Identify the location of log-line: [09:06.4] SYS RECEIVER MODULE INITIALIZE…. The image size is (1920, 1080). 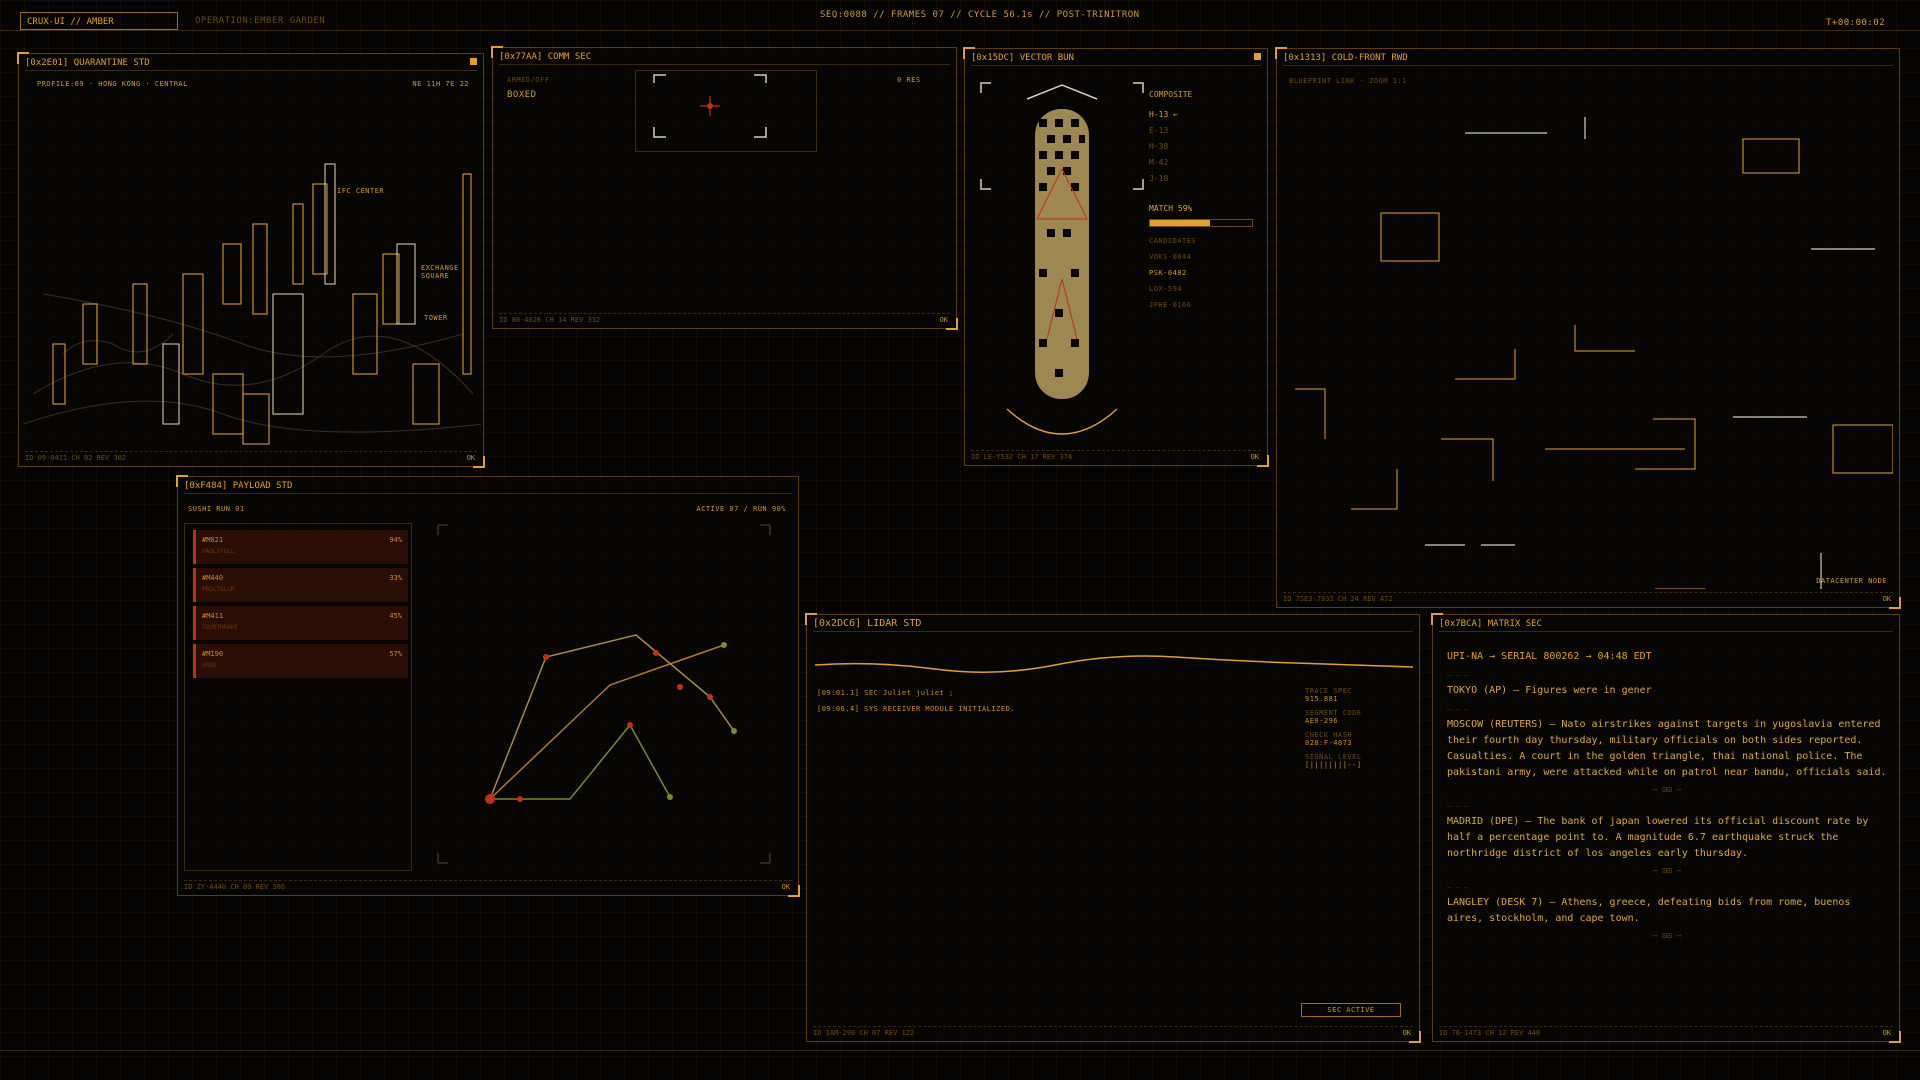
(916, 709).